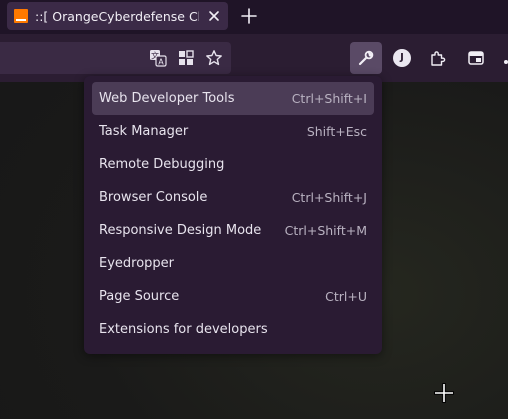 The height and width of the screenshot is (419, 508). I want to click on url-bar: 文 A, so click(115, 58).